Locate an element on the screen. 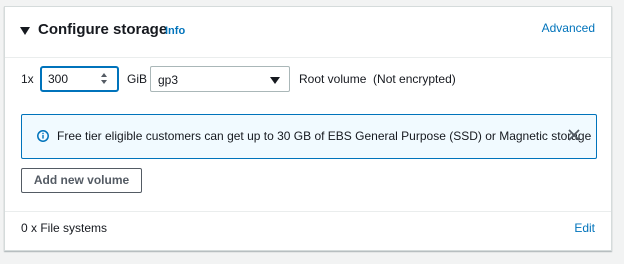 The image size is (624, 264). info-link: Info is located at coordinates (175, 31).